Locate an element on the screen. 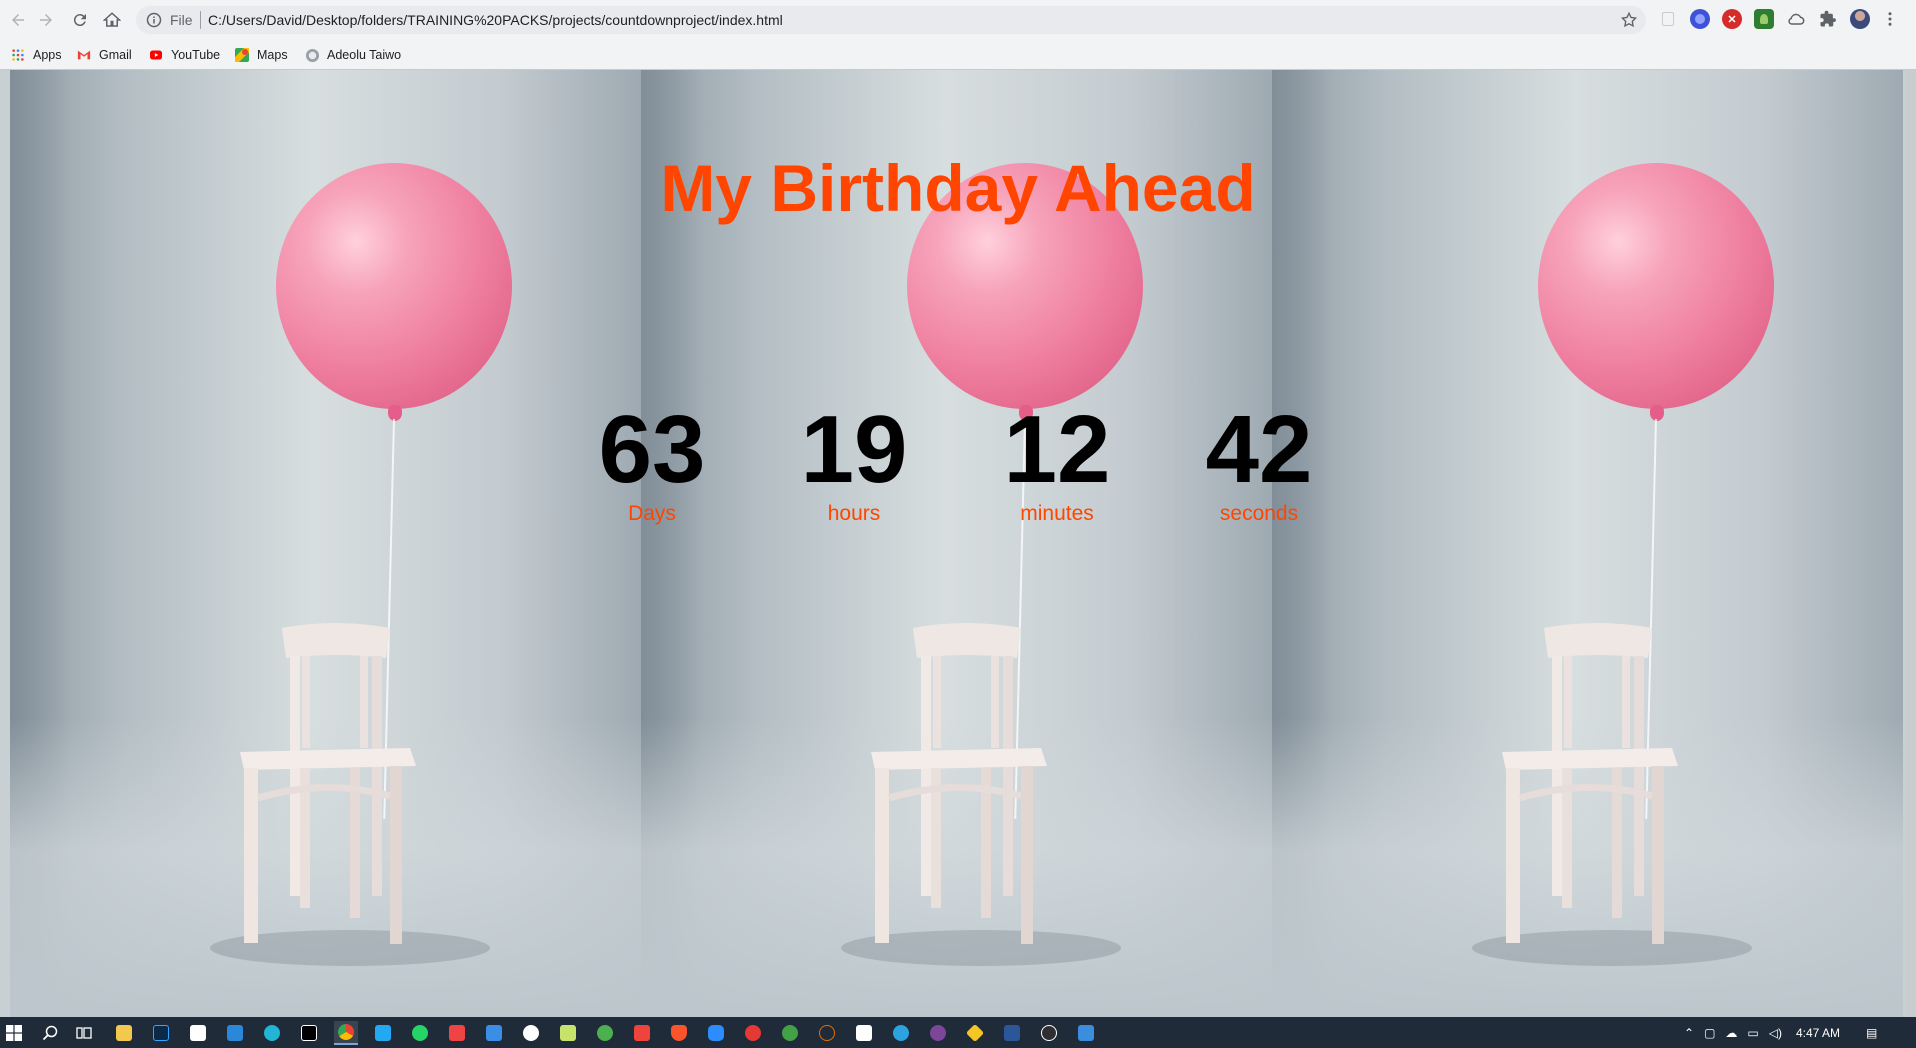 This screenshot has width=1916, height=1048. start-button is located at coordinates (14, 1033).